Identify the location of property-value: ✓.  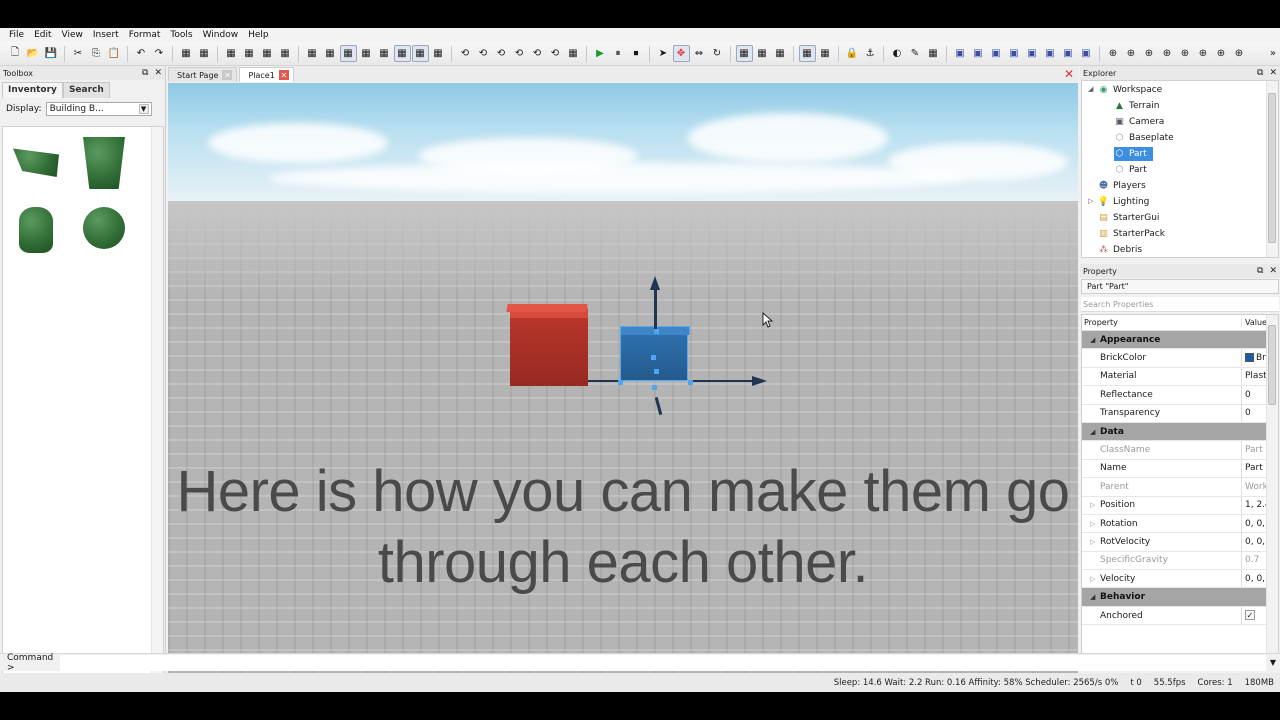
(1254, 615).